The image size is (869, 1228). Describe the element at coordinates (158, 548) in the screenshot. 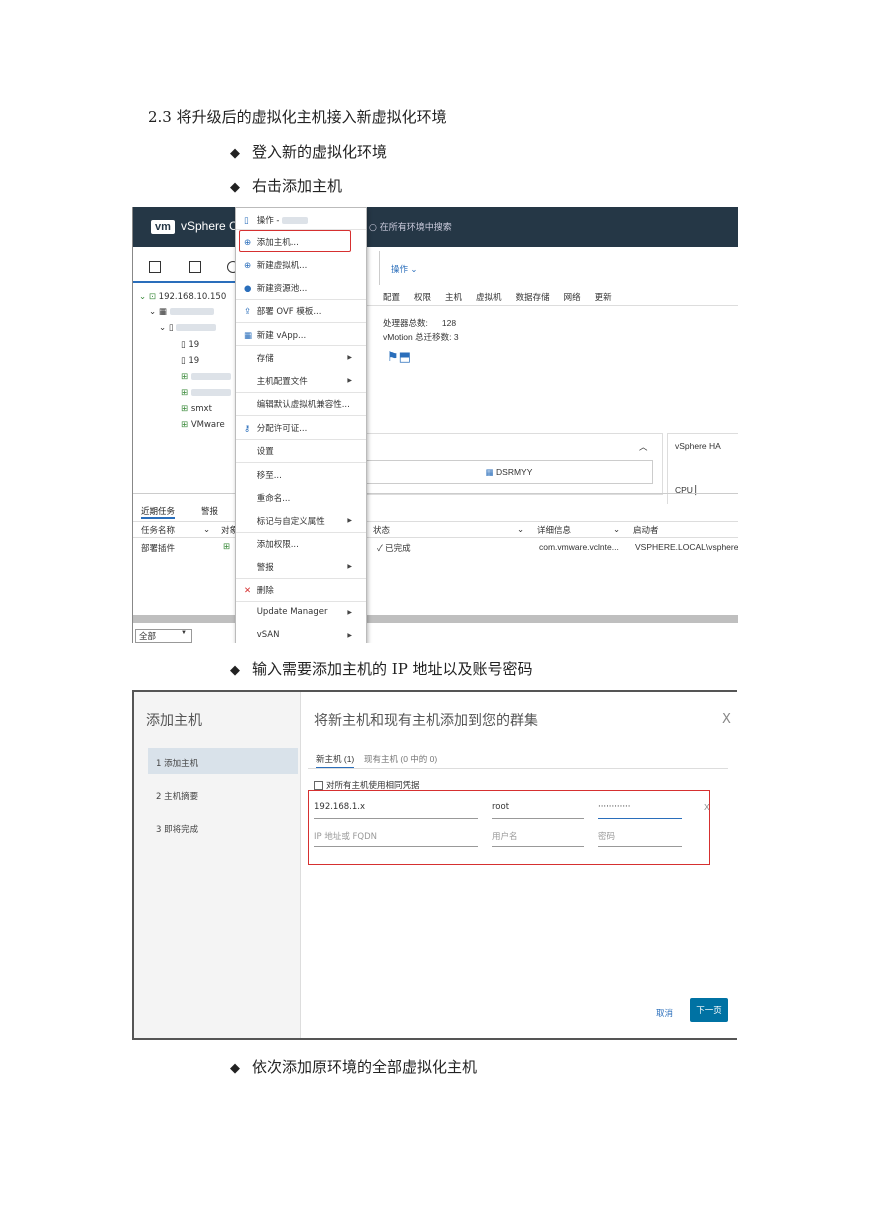

I see `task-name: 部署插件` at that location.